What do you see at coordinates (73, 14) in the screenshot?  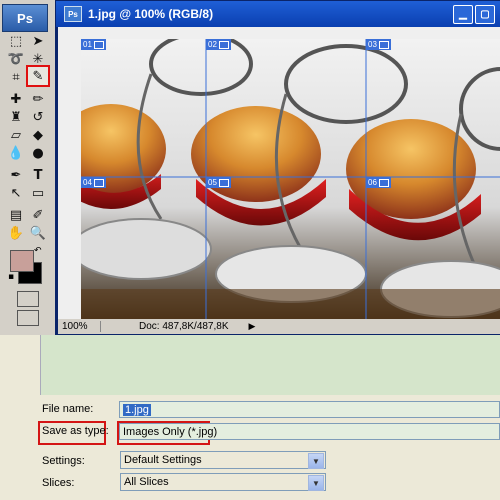 I see `ps-document-icon: Ps` at bounding box center [73, 14].